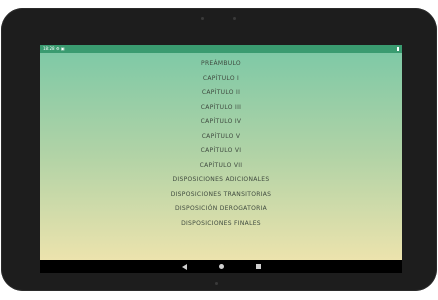  What do you see at coordinates (221, 122) in the screenshot?
I see `menu-item-capitulo-4: CAPÍTULO IV` at bounding box center [221, 122].